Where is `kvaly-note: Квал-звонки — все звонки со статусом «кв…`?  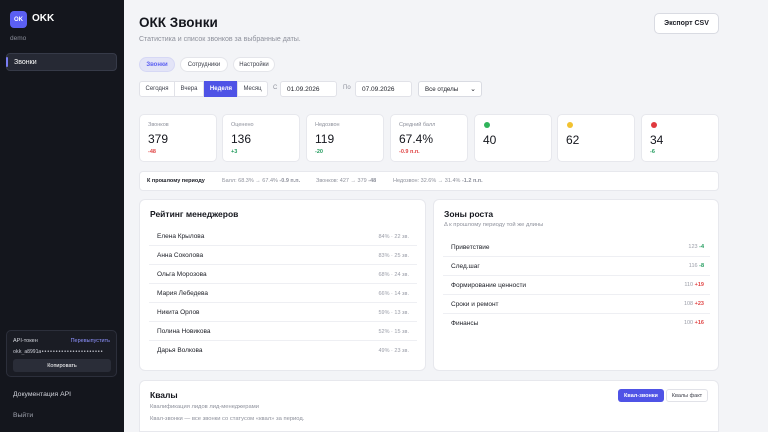 kvaly-note: Квал-звонки — все звонки со статусом «кв… is located at coordinates (227, 419).